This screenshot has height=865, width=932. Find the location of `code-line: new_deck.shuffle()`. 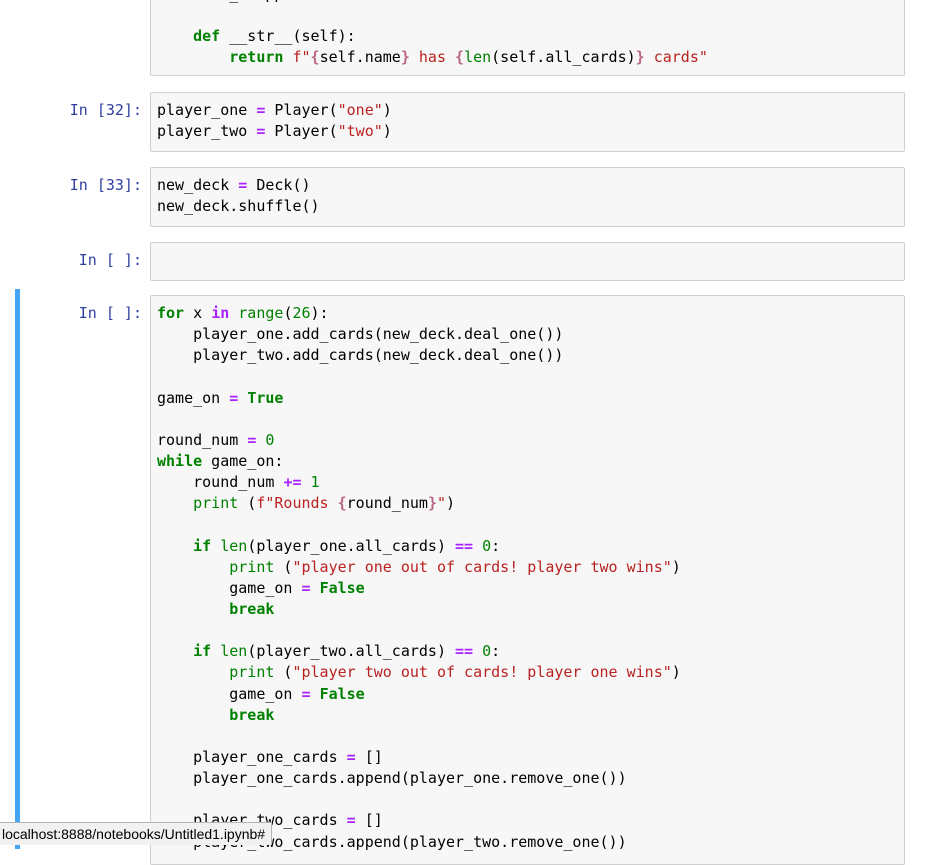

code-line: new_deck.shuffle() is located at coordinates (238, 206).